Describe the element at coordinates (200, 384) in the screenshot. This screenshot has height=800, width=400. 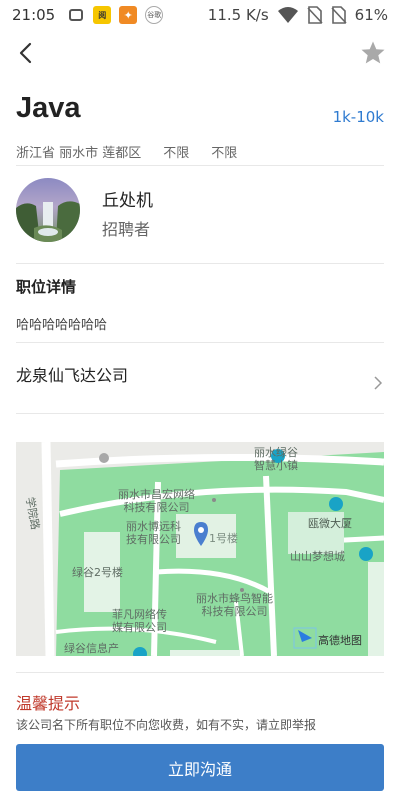
I see `company-row: 龙泉仙飞达公司` at that location.